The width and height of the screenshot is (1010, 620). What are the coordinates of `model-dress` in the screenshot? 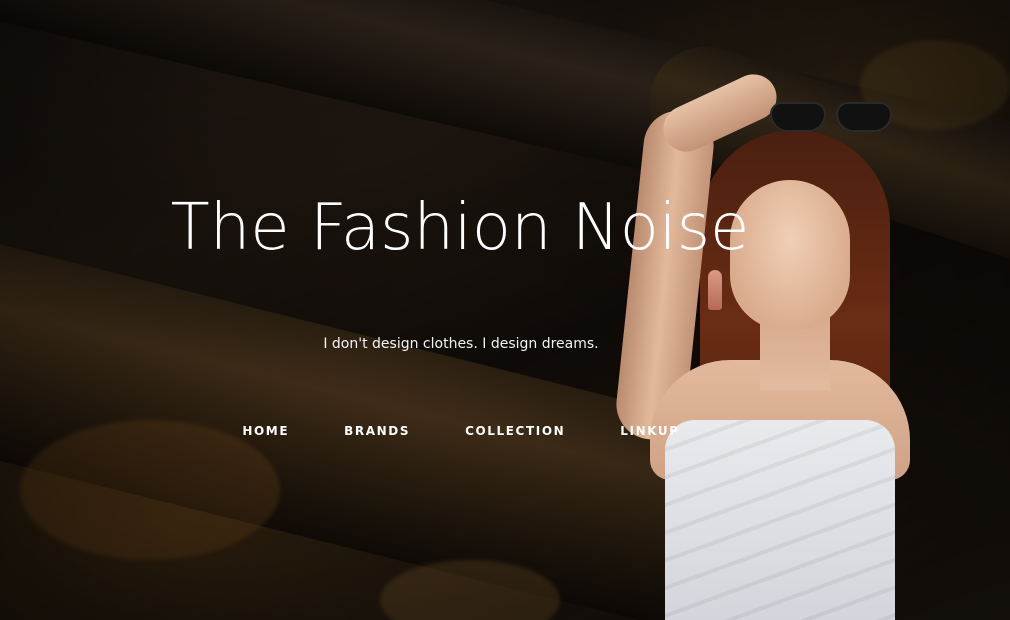 It's located at (780, 520).